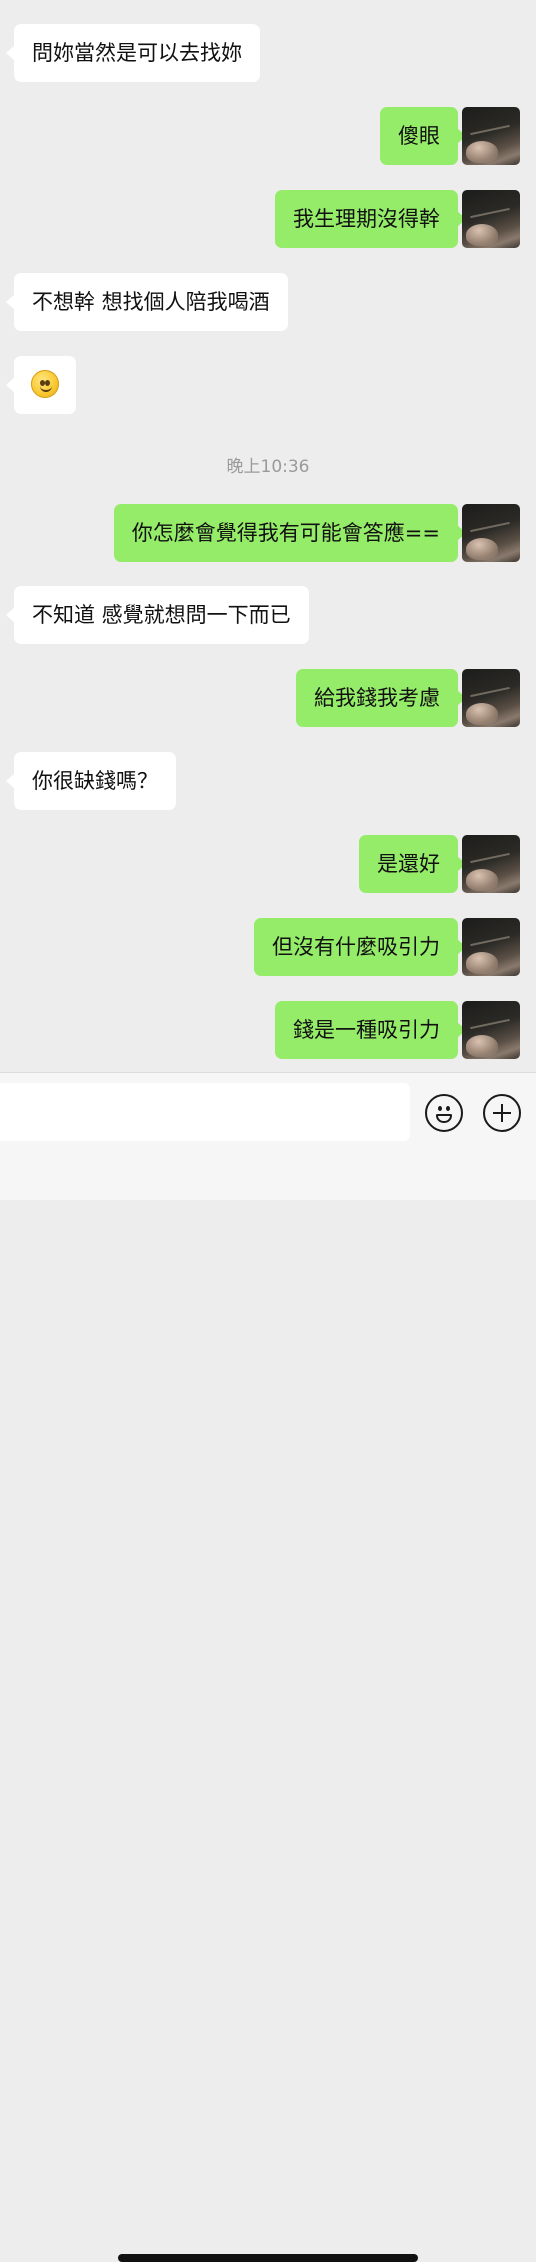 This screenshot has width=536, height=2262. What do you see at coordinates (268, 2258) in the screenshot?
I see `home-indicator` at bounding box center [268, 2258].